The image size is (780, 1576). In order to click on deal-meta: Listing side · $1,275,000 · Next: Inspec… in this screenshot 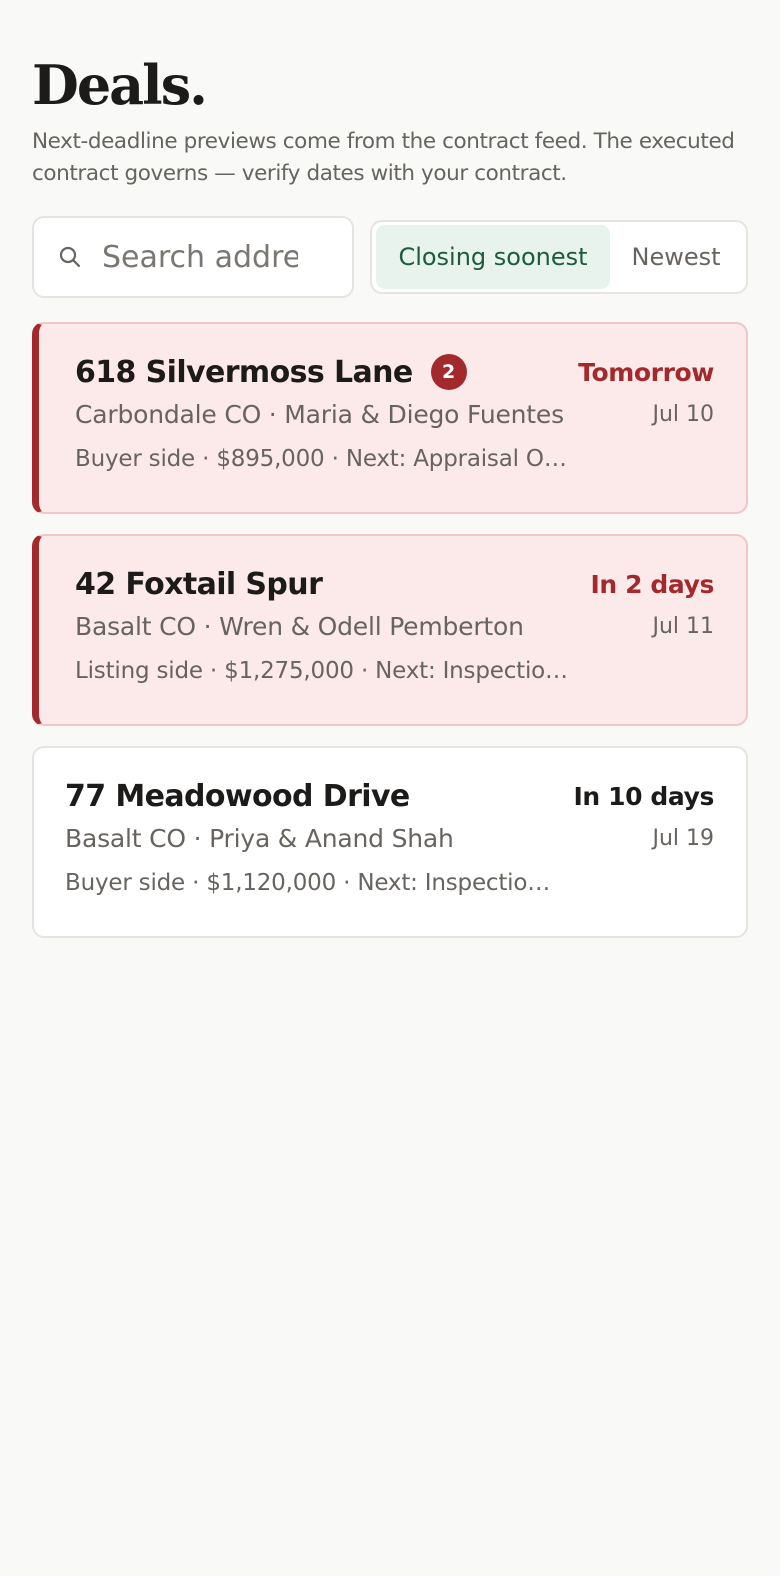, I will do `click(324, 671)`.